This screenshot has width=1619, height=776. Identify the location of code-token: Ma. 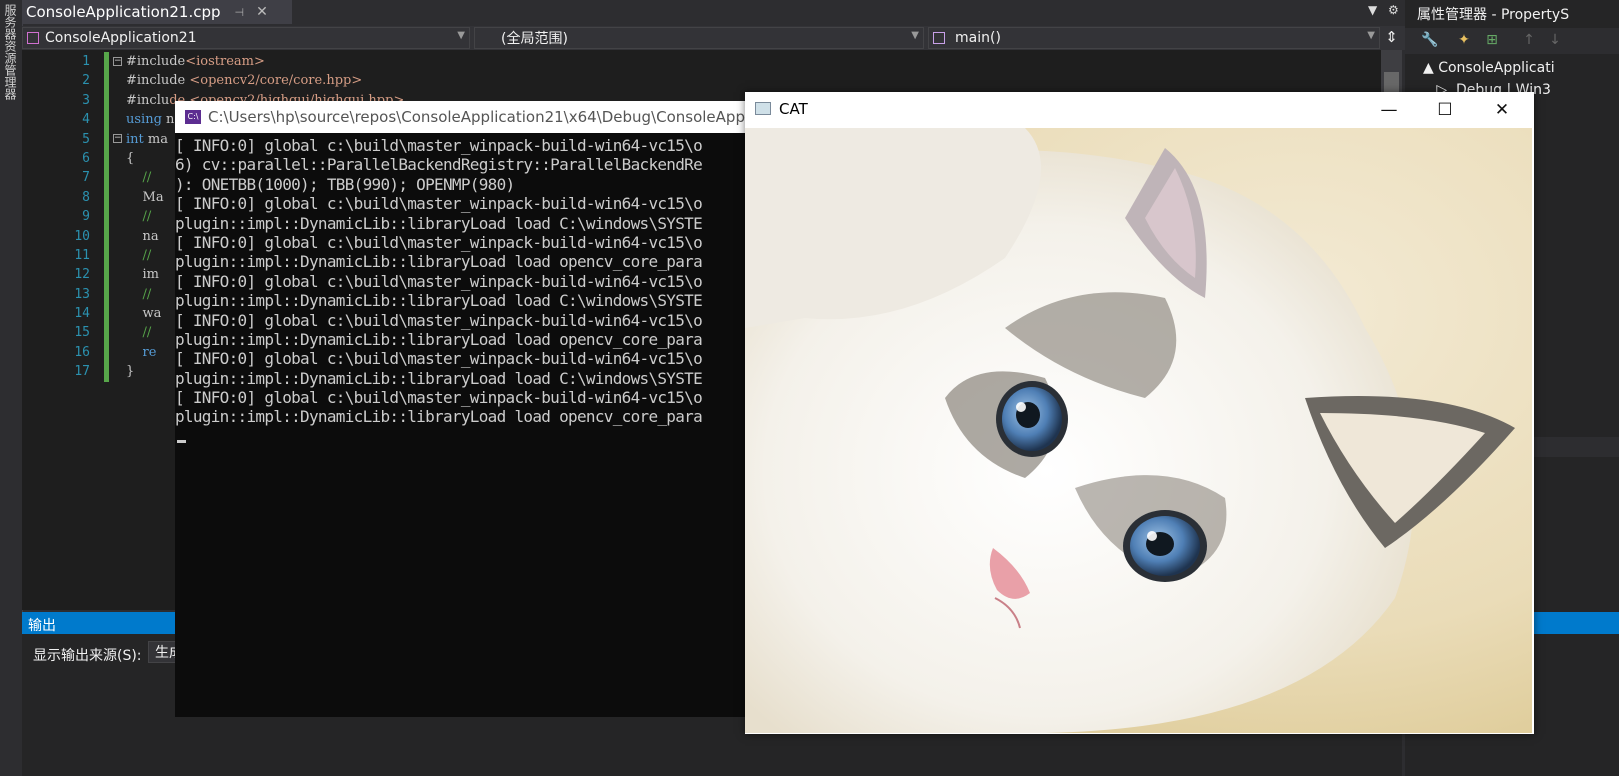
(145, 197).